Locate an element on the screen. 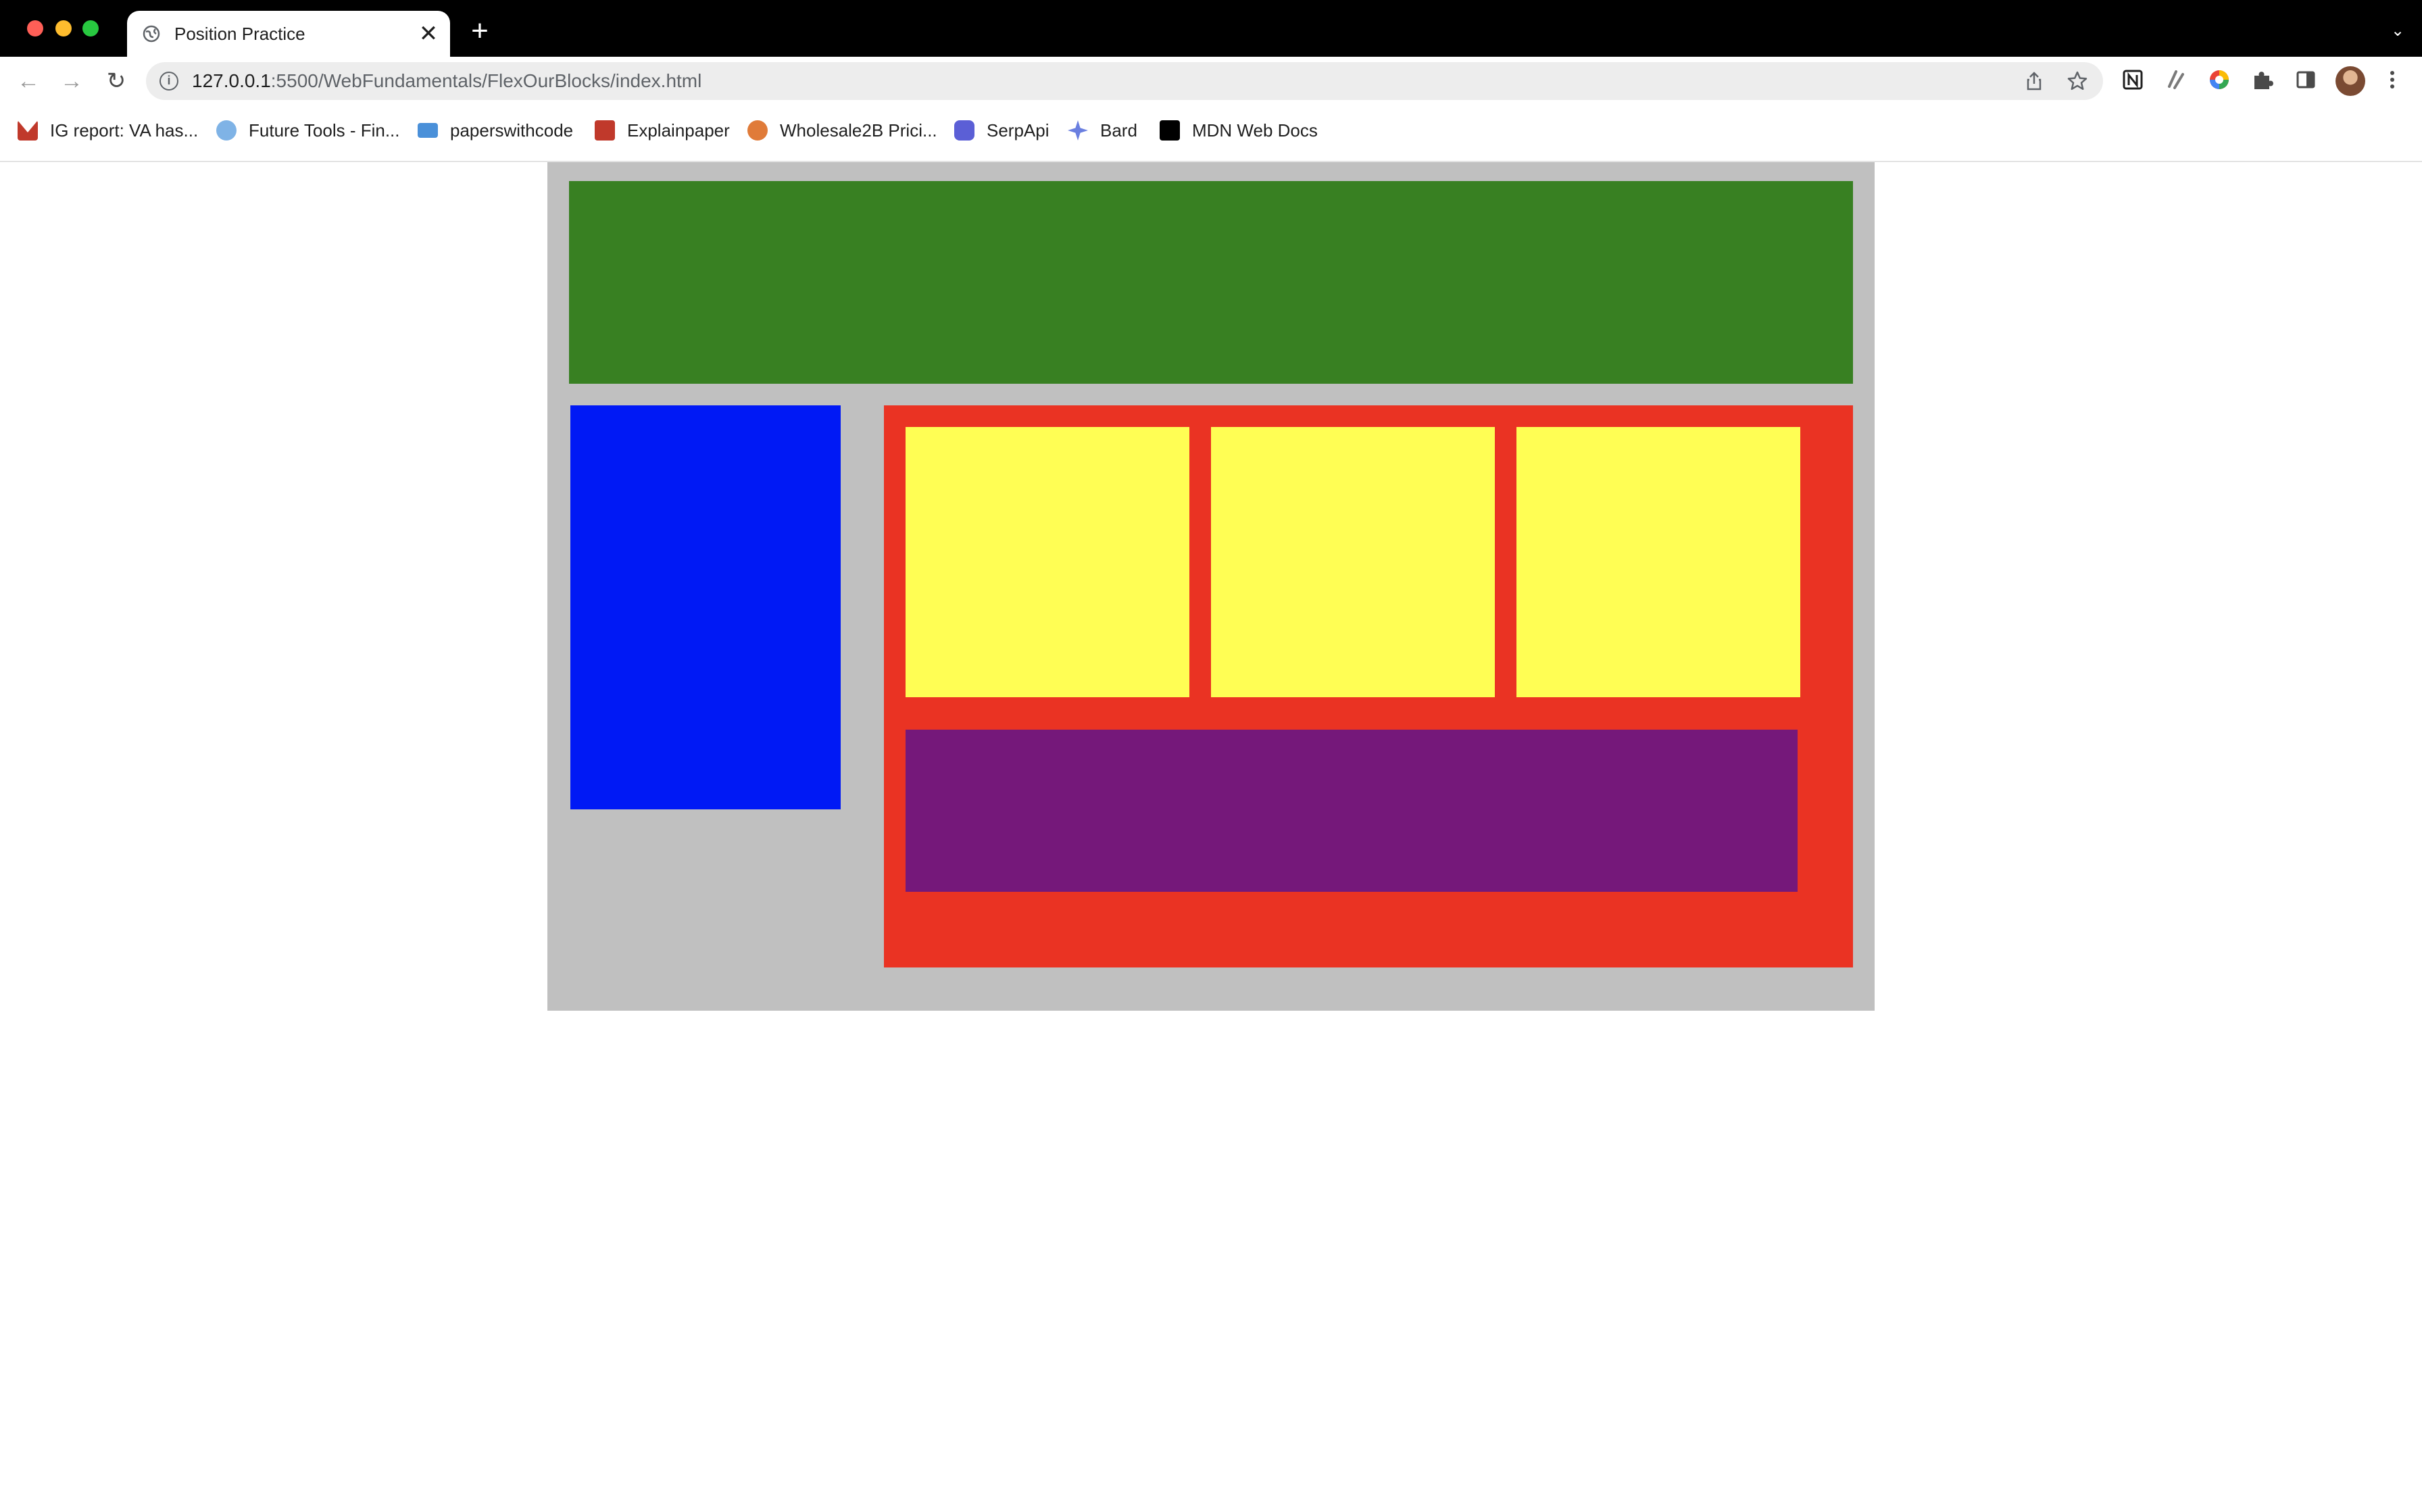 Image resolution: width=2422 pixels, height=1512 pixels. minimize-window-button is located at coordinates (63, 28).